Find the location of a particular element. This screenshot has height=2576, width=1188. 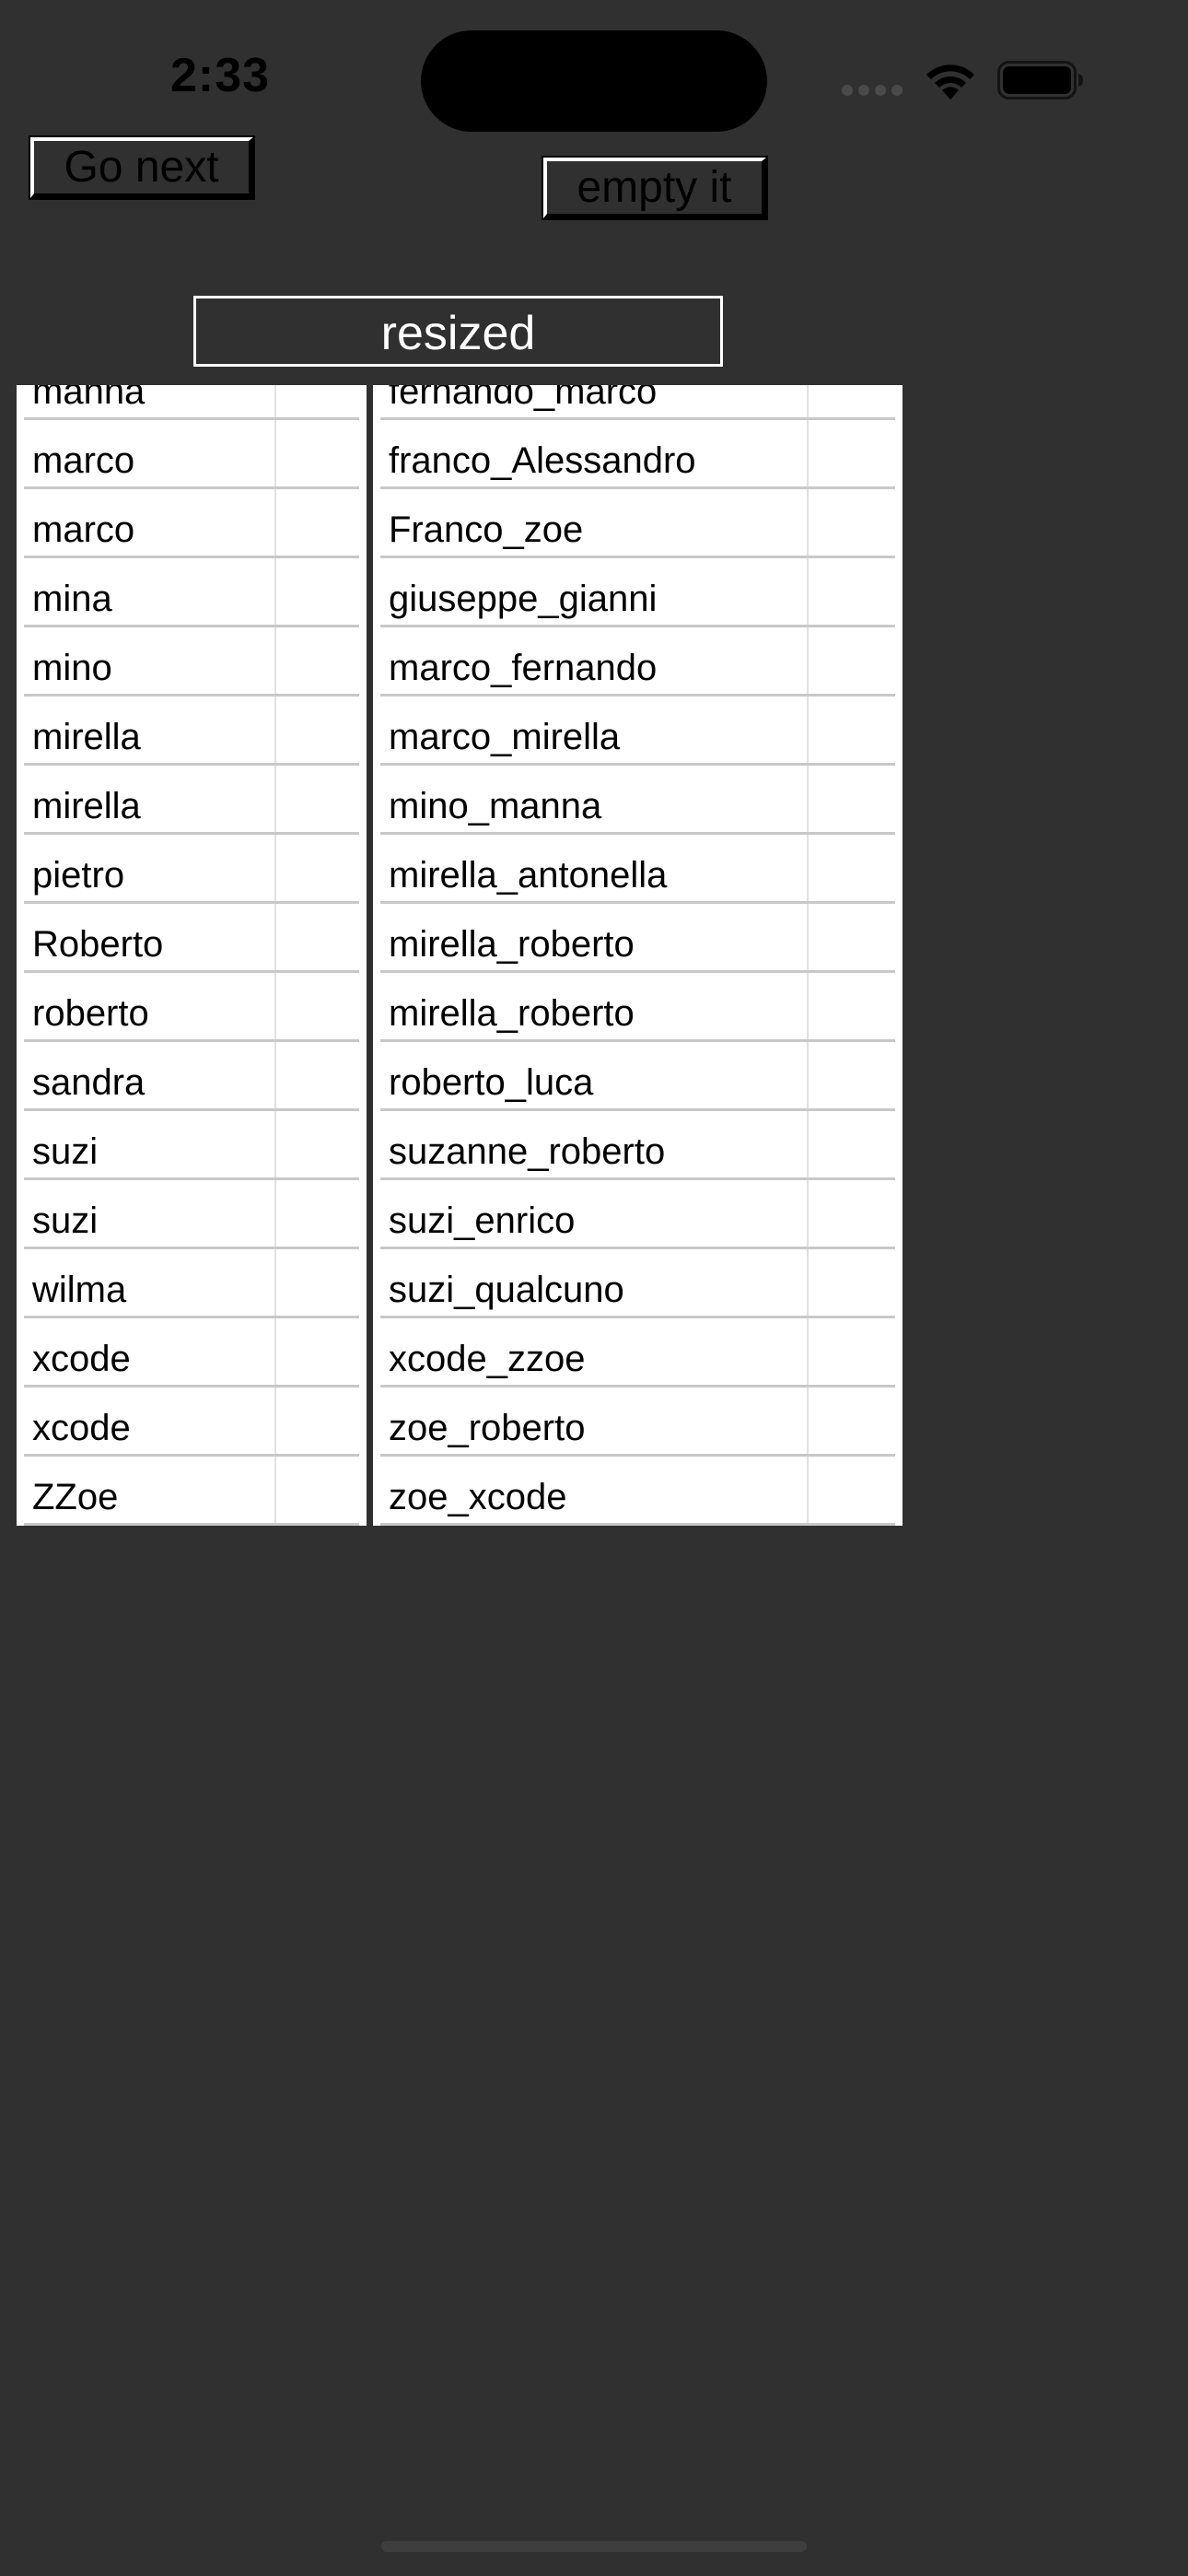

table-row: franco_Alessandro is located at coordinates (638, 454).